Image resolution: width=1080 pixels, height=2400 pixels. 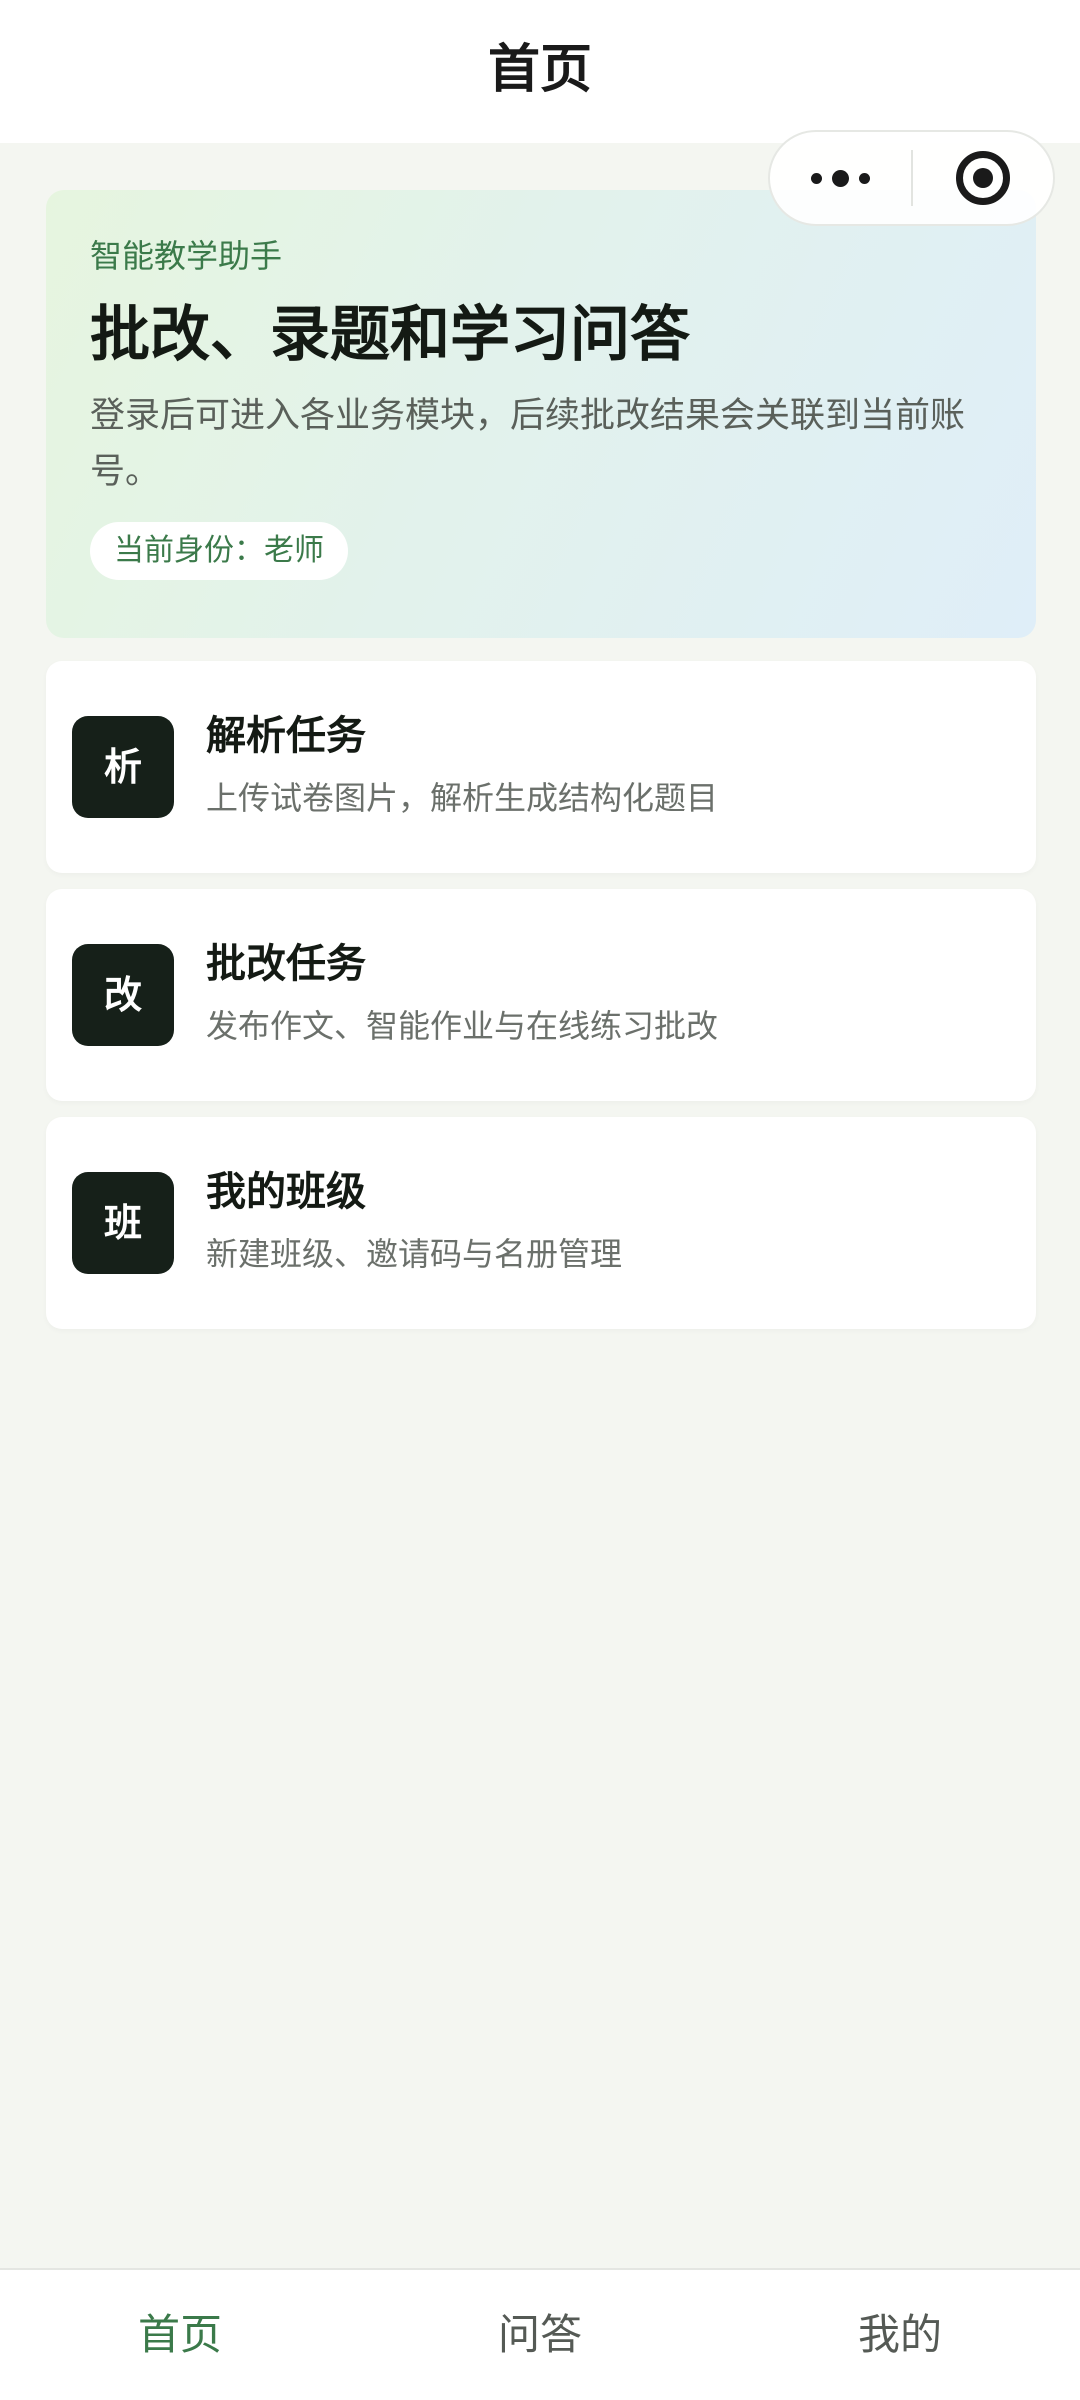 I want to click on close-button, so click(x=983, y=178).